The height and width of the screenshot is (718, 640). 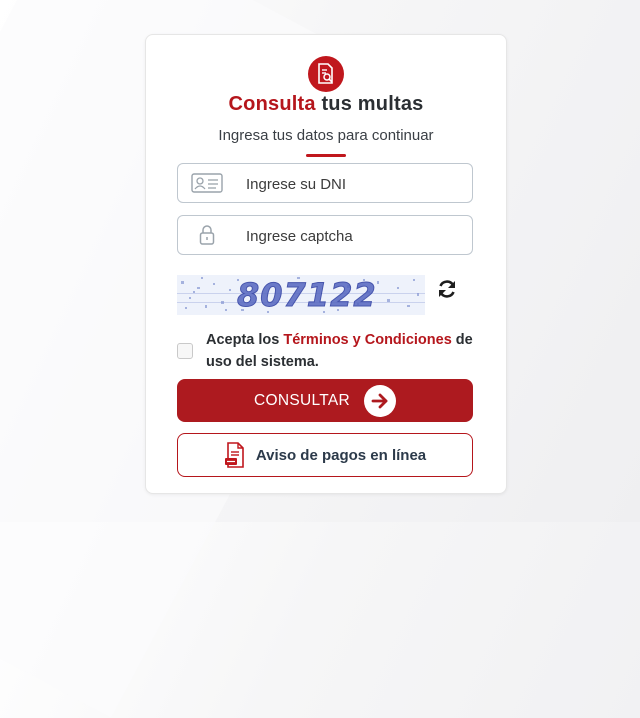 I want to click on refresh-icon, so click(x=447, y=289).